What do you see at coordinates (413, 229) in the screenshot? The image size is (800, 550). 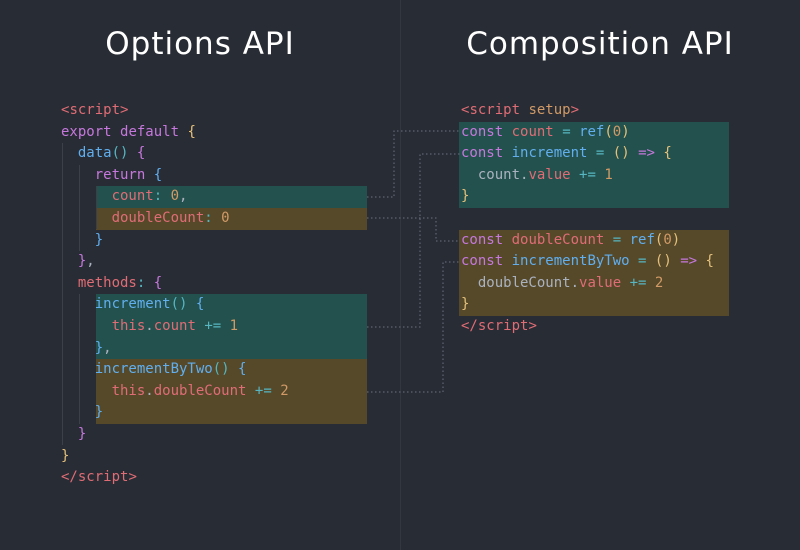 I see `connector-doublecount` at bounding box center [413, 229].